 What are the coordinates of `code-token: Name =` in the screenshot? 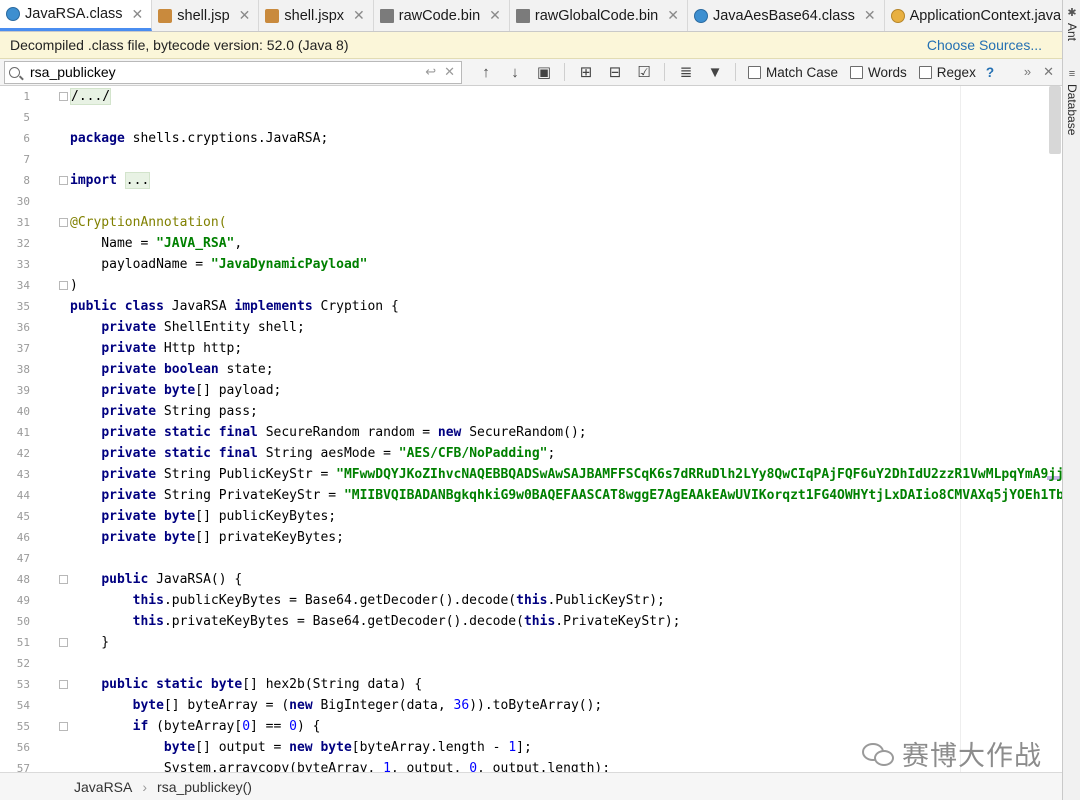 It's located at (113, 243).